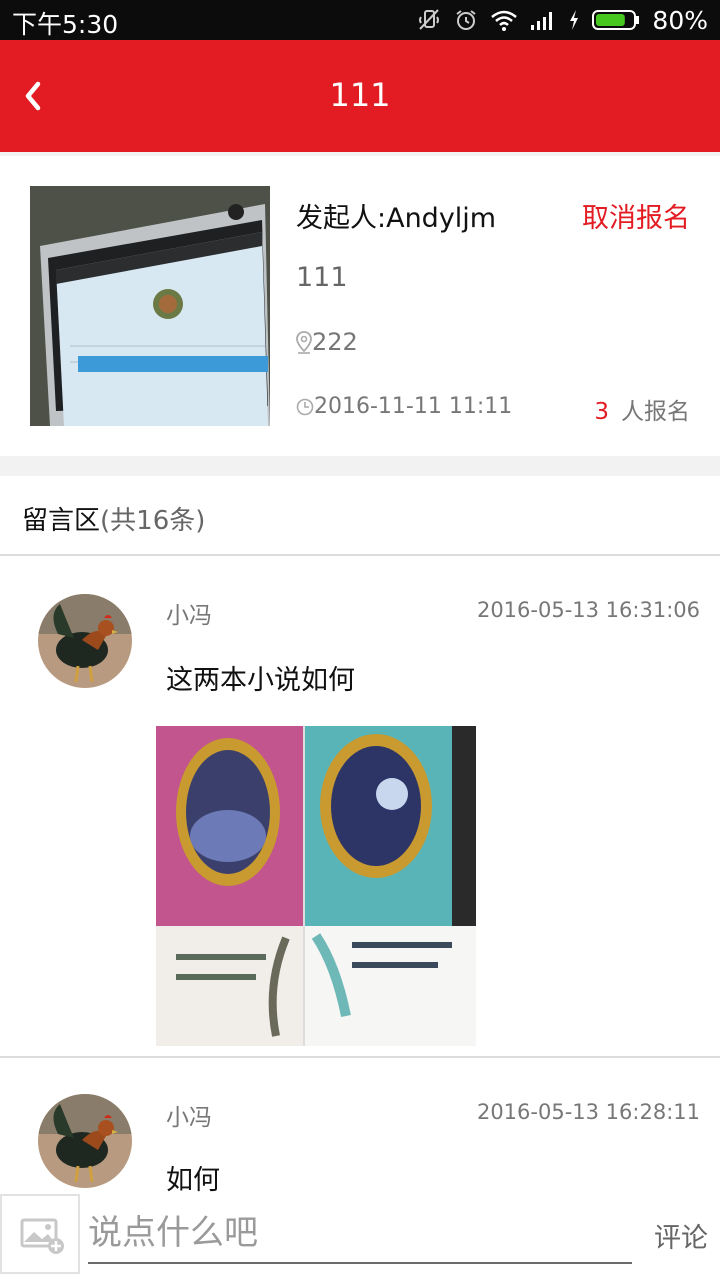 The height and width of the screenshot is (1280, 720). What do you see at coordinates (681, 1235) in the screenshot?
I see `send-comment-button: 评论` at bounding box center [681, 1235].